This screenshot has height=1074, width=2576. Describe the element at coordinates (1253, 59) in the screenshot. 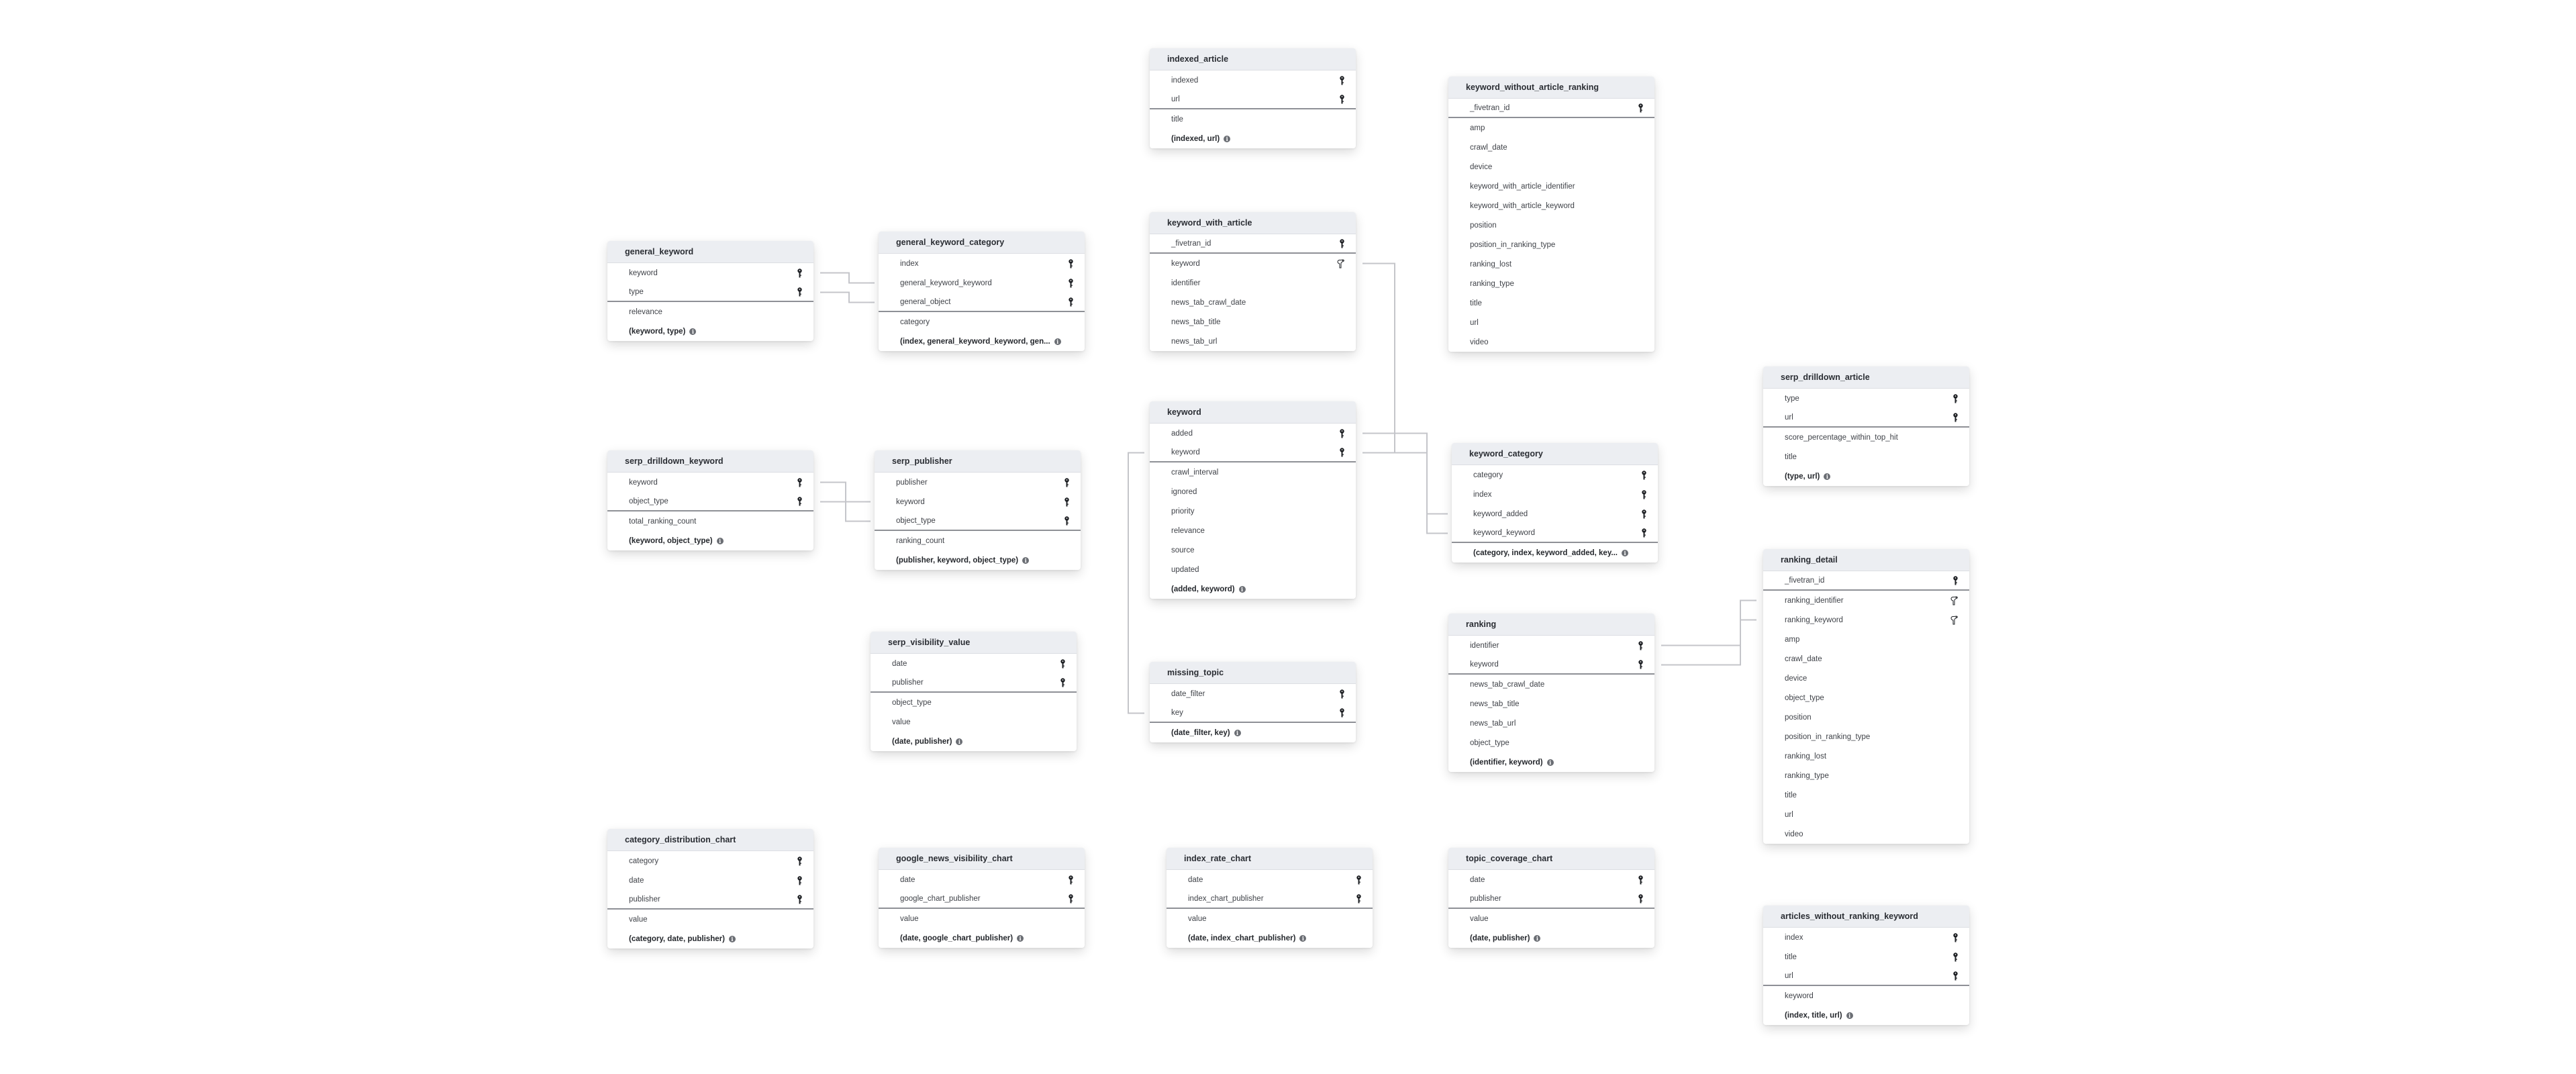

I see `table-title: indexed_article` at that location.